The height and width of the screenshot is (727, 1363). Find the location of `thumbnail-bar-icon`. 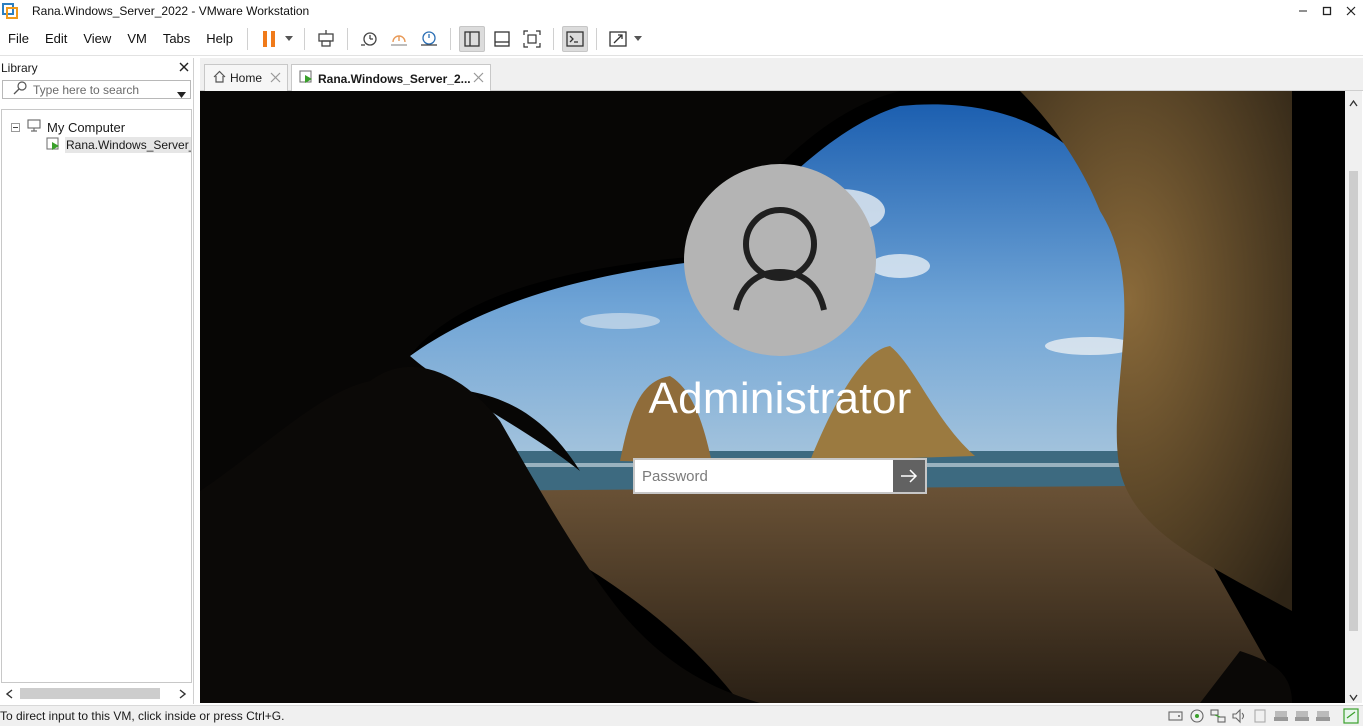

thumbnail-bar-icon is located at coordinates (502, 39).